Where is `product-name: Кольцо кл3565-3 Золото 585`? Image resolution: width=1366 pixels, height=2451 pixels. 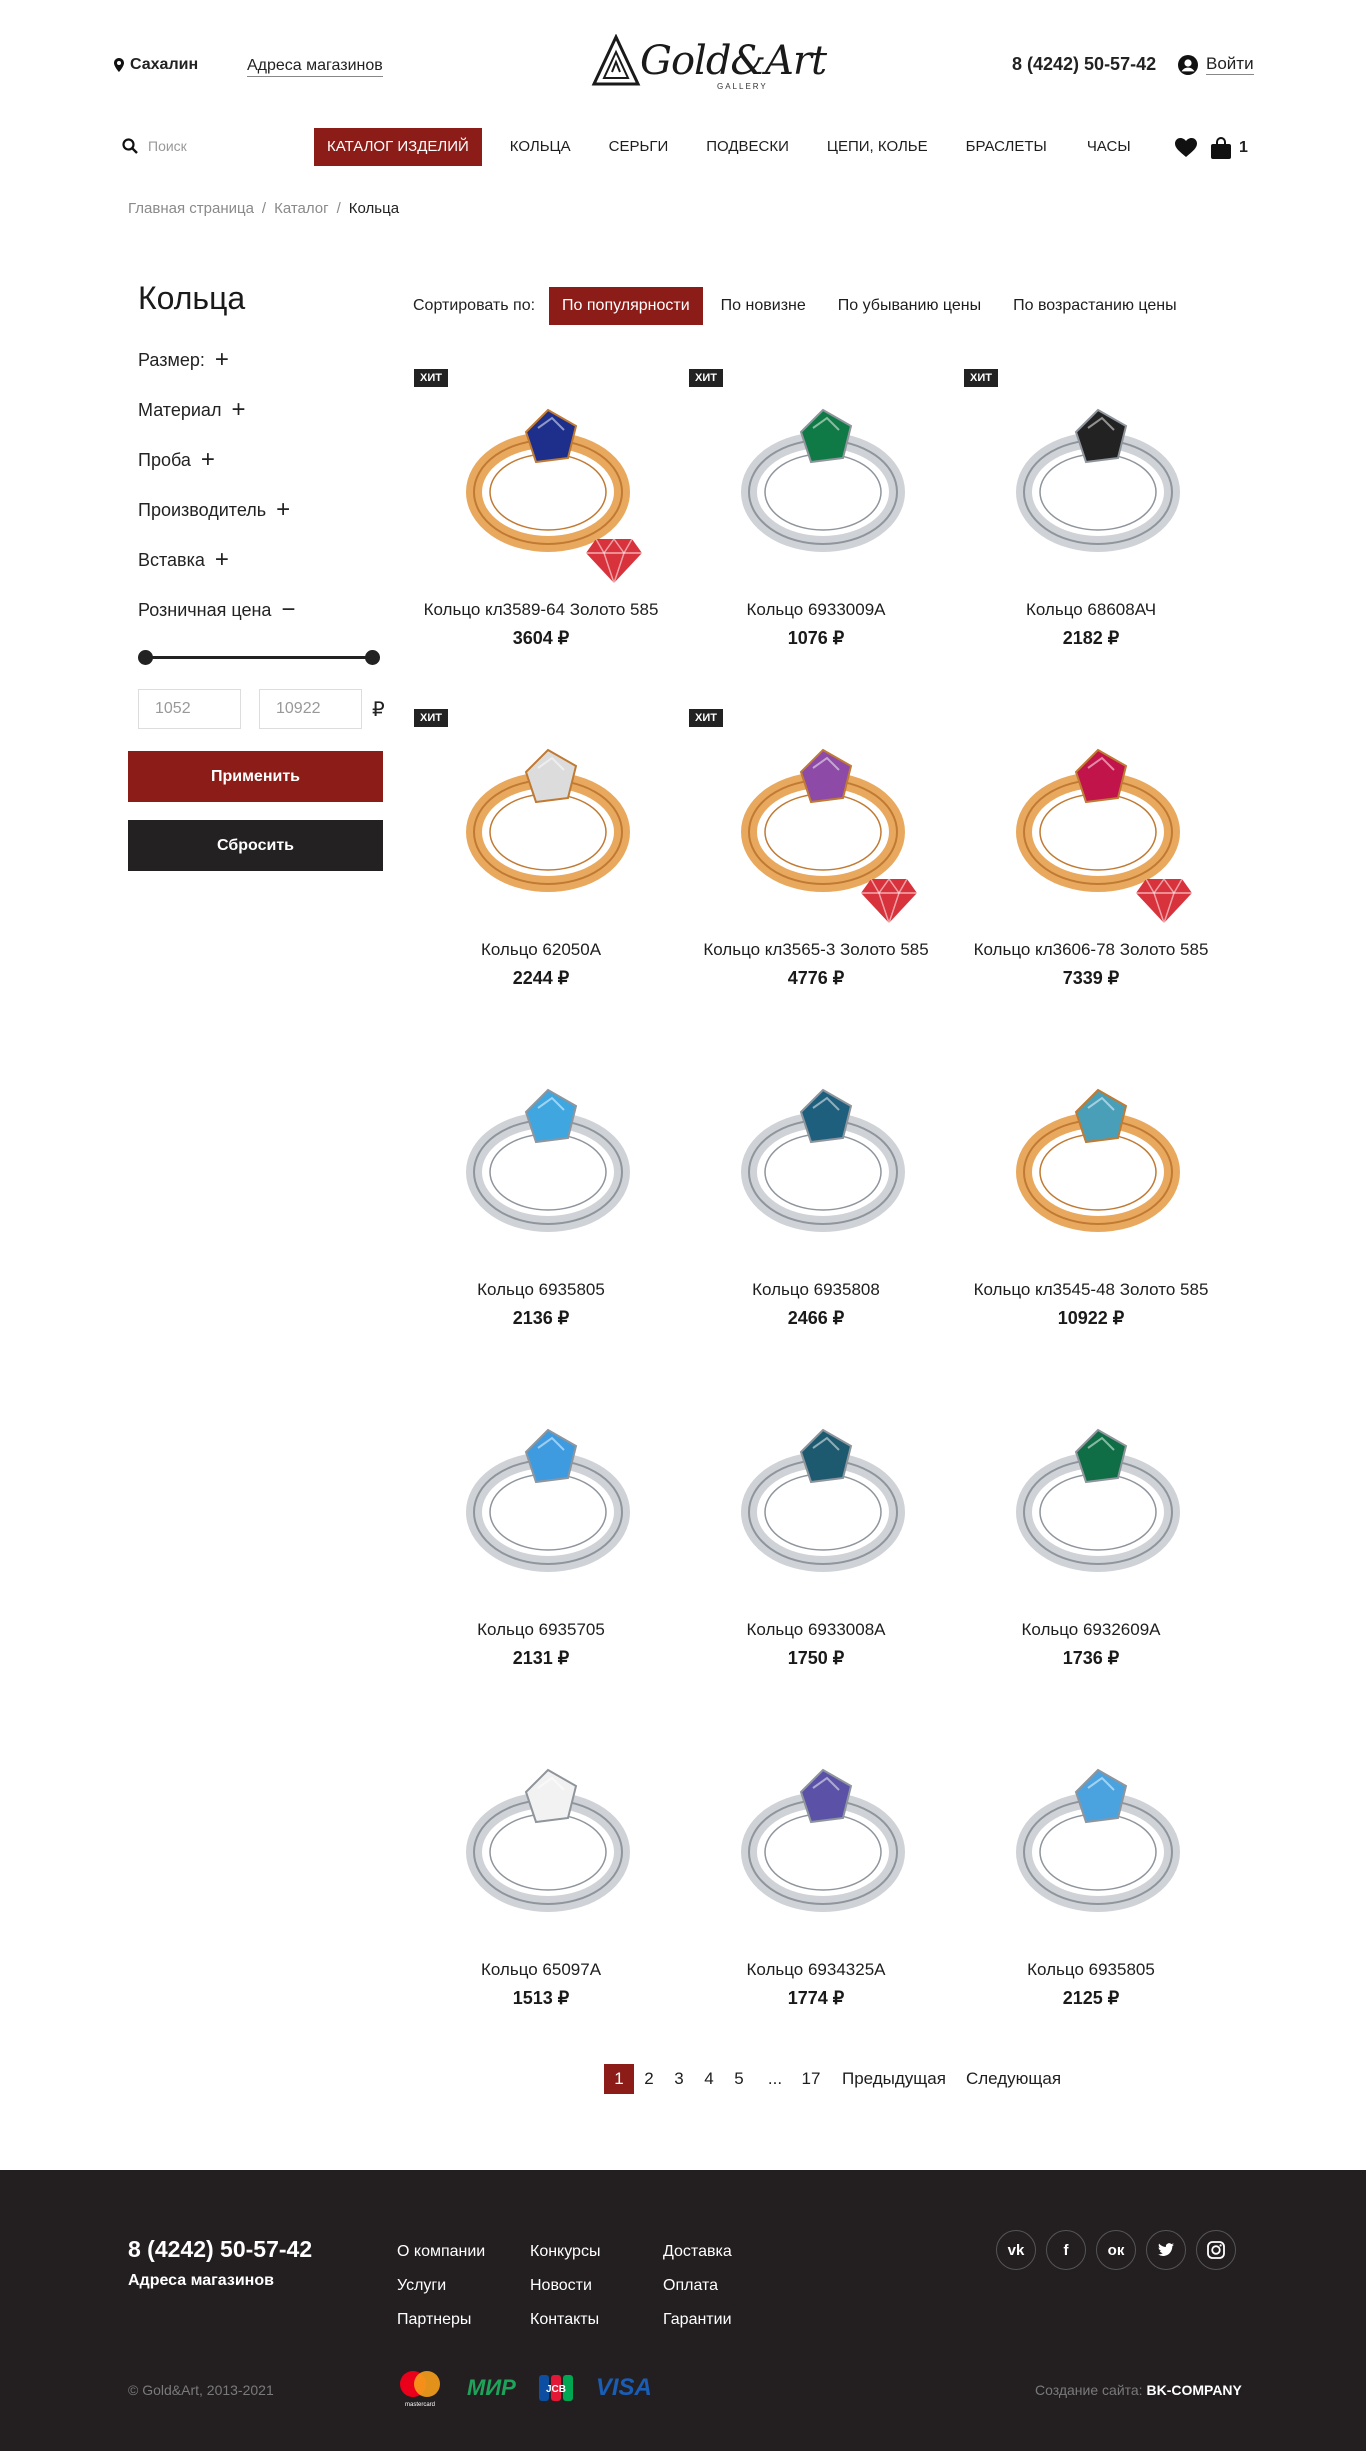 product-name: Кольцо кл3565-3 Золото 585 is located at coordinates (816, 950).